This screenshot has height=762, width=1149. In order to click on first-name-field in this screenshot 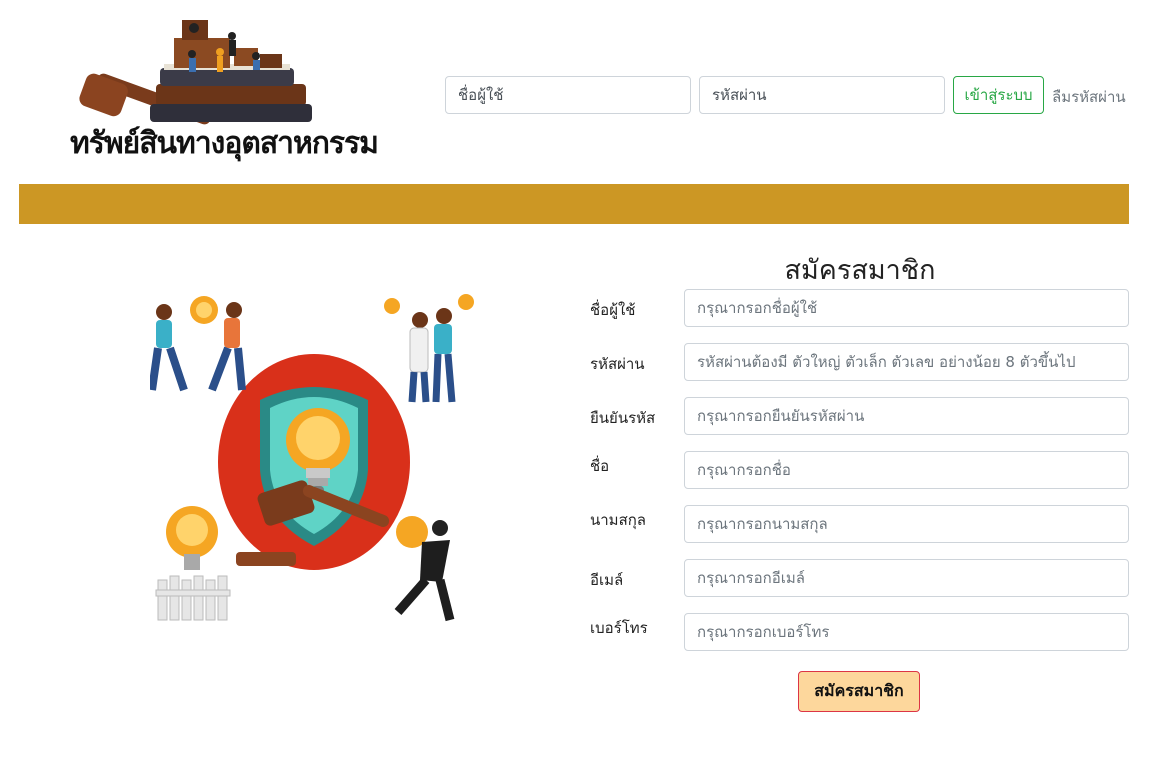, I will do `click(906, 470)`.